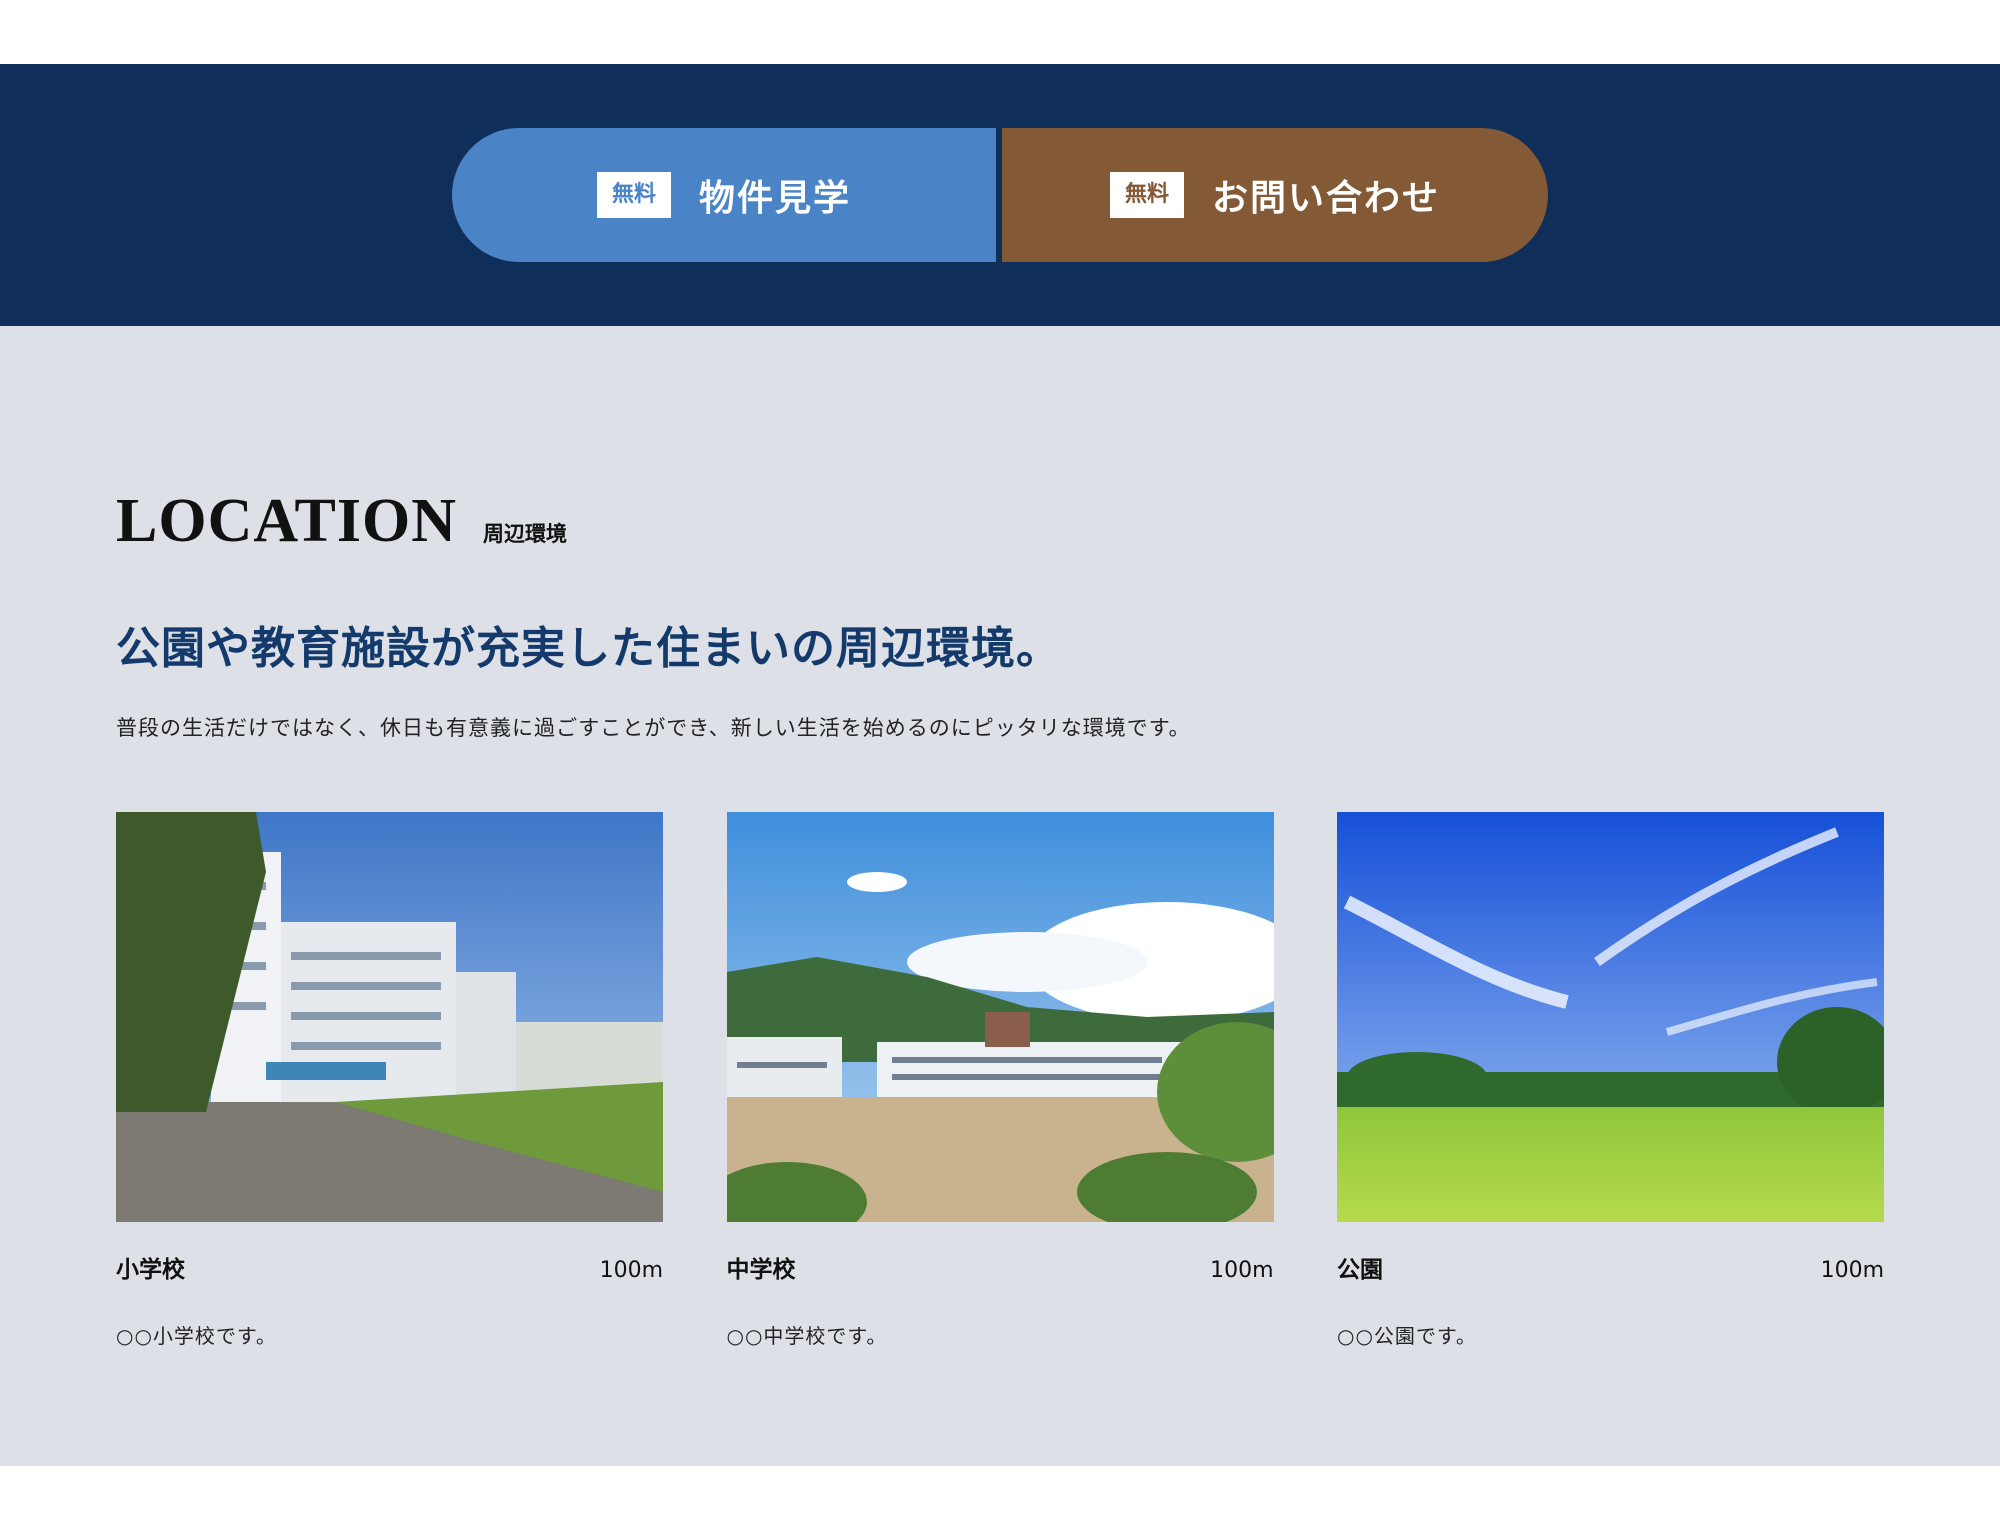 Image resolution: width=2000 pixels, height=1538 pixels. I want to click on property-tour-label: 物件見学, so click(774, 198).